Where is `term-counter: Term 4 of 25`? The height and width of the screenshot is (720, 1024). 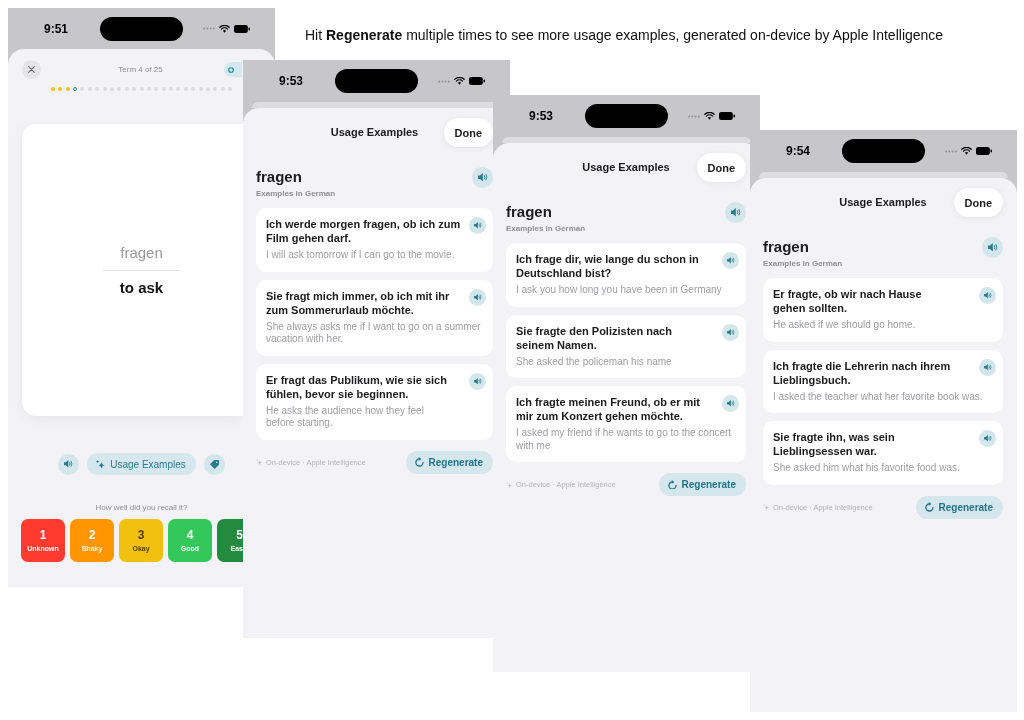
term-counter: Term 4 of 25 is located at coordinates (140, 69).